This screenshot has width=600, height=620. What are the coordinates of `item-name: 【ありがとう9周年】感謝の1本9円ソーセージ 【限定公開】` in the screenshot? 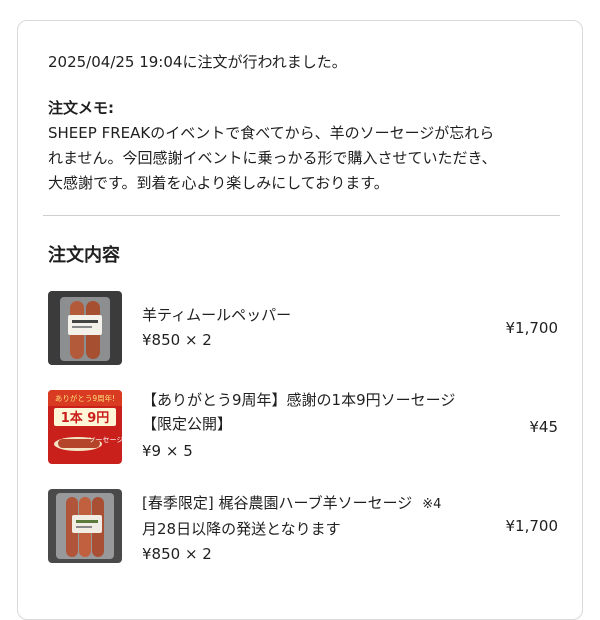 It's located at (327, 412).